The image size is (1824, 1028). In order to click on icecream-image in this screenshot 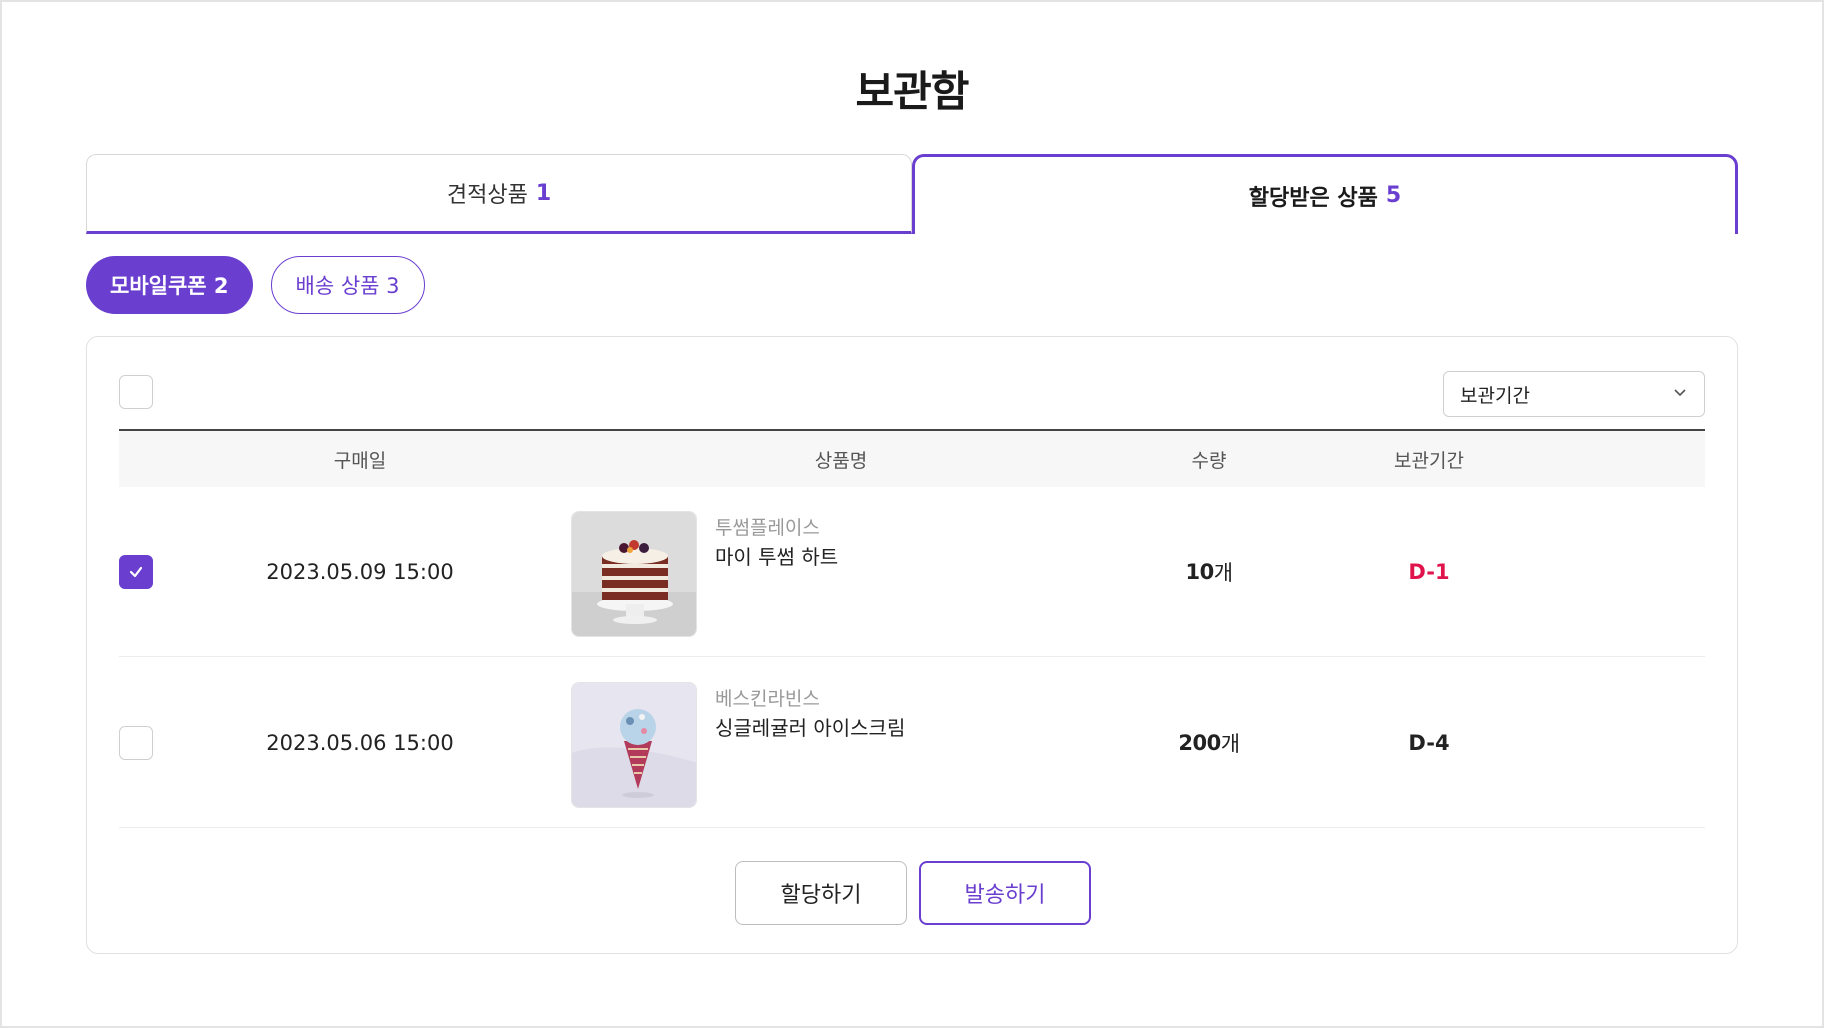, I will do `click(634, 745)`.